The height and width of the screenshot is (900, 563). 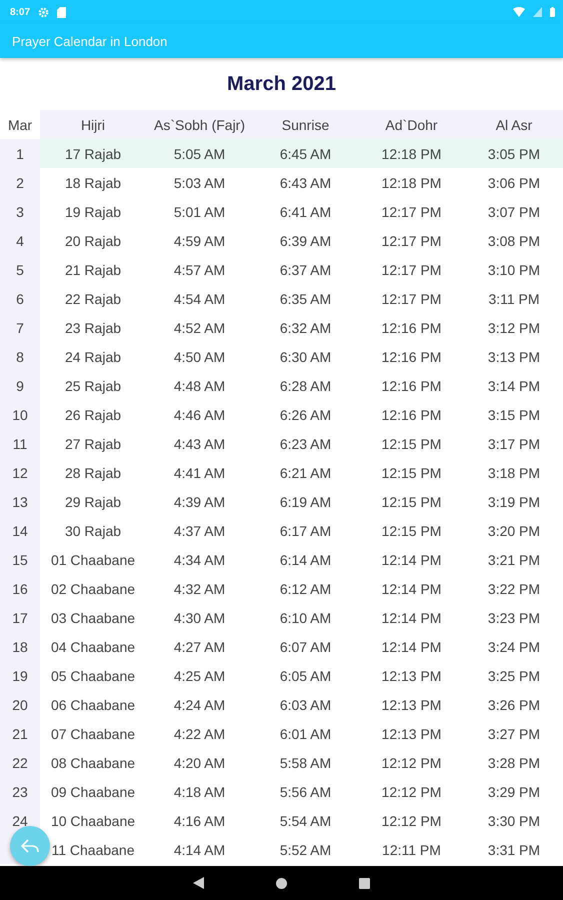 What do you see at coordinates (93, 124) in the screenshot?
I see `column-header: Hijri` at bounding box center [93, 124].